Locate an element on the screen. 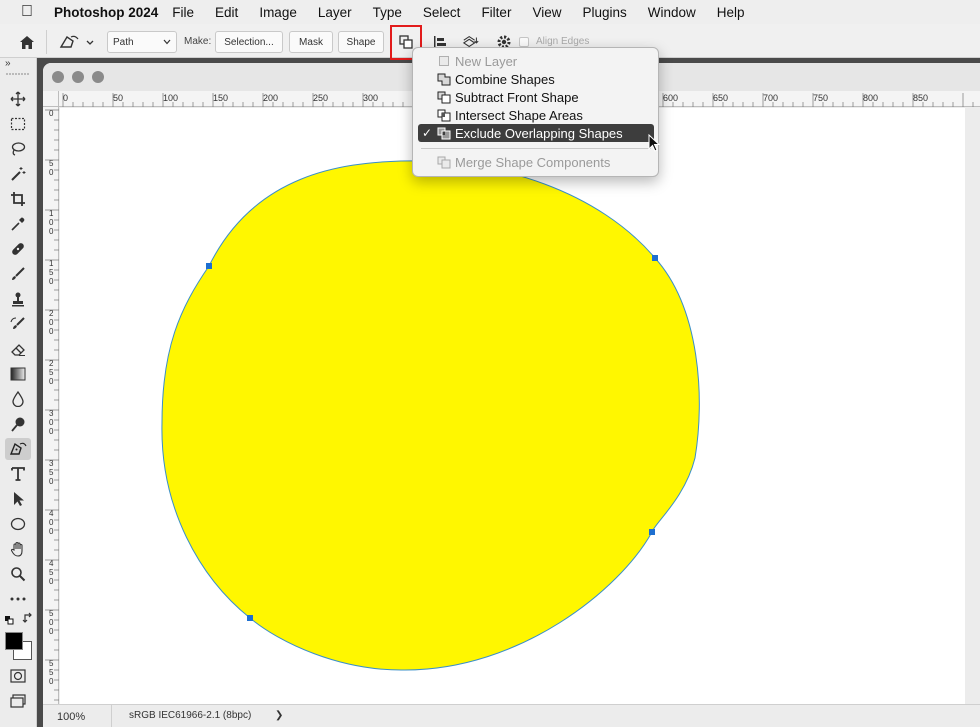 This screenshot has height=727, width=980. crop-icon is located at coordinates (18, 199).